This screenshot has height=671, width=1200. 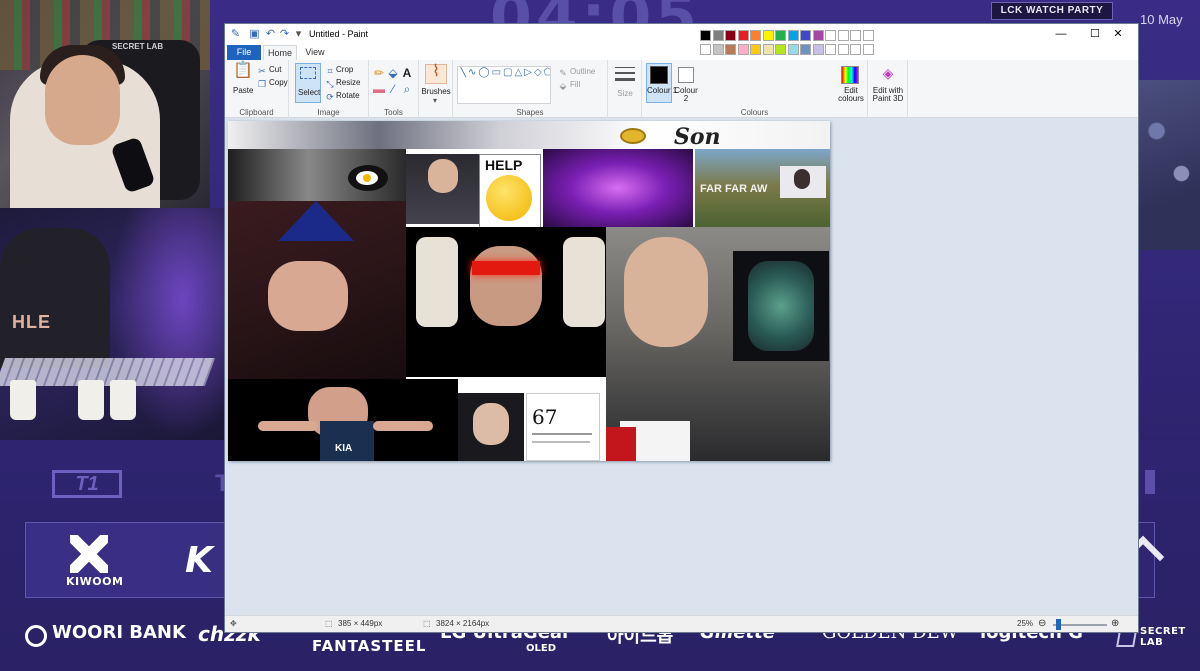 What do you see at coordinates (407, 73) in the screenshot?
I see `text-tool-icon: A` at bounding box center [407, 73].